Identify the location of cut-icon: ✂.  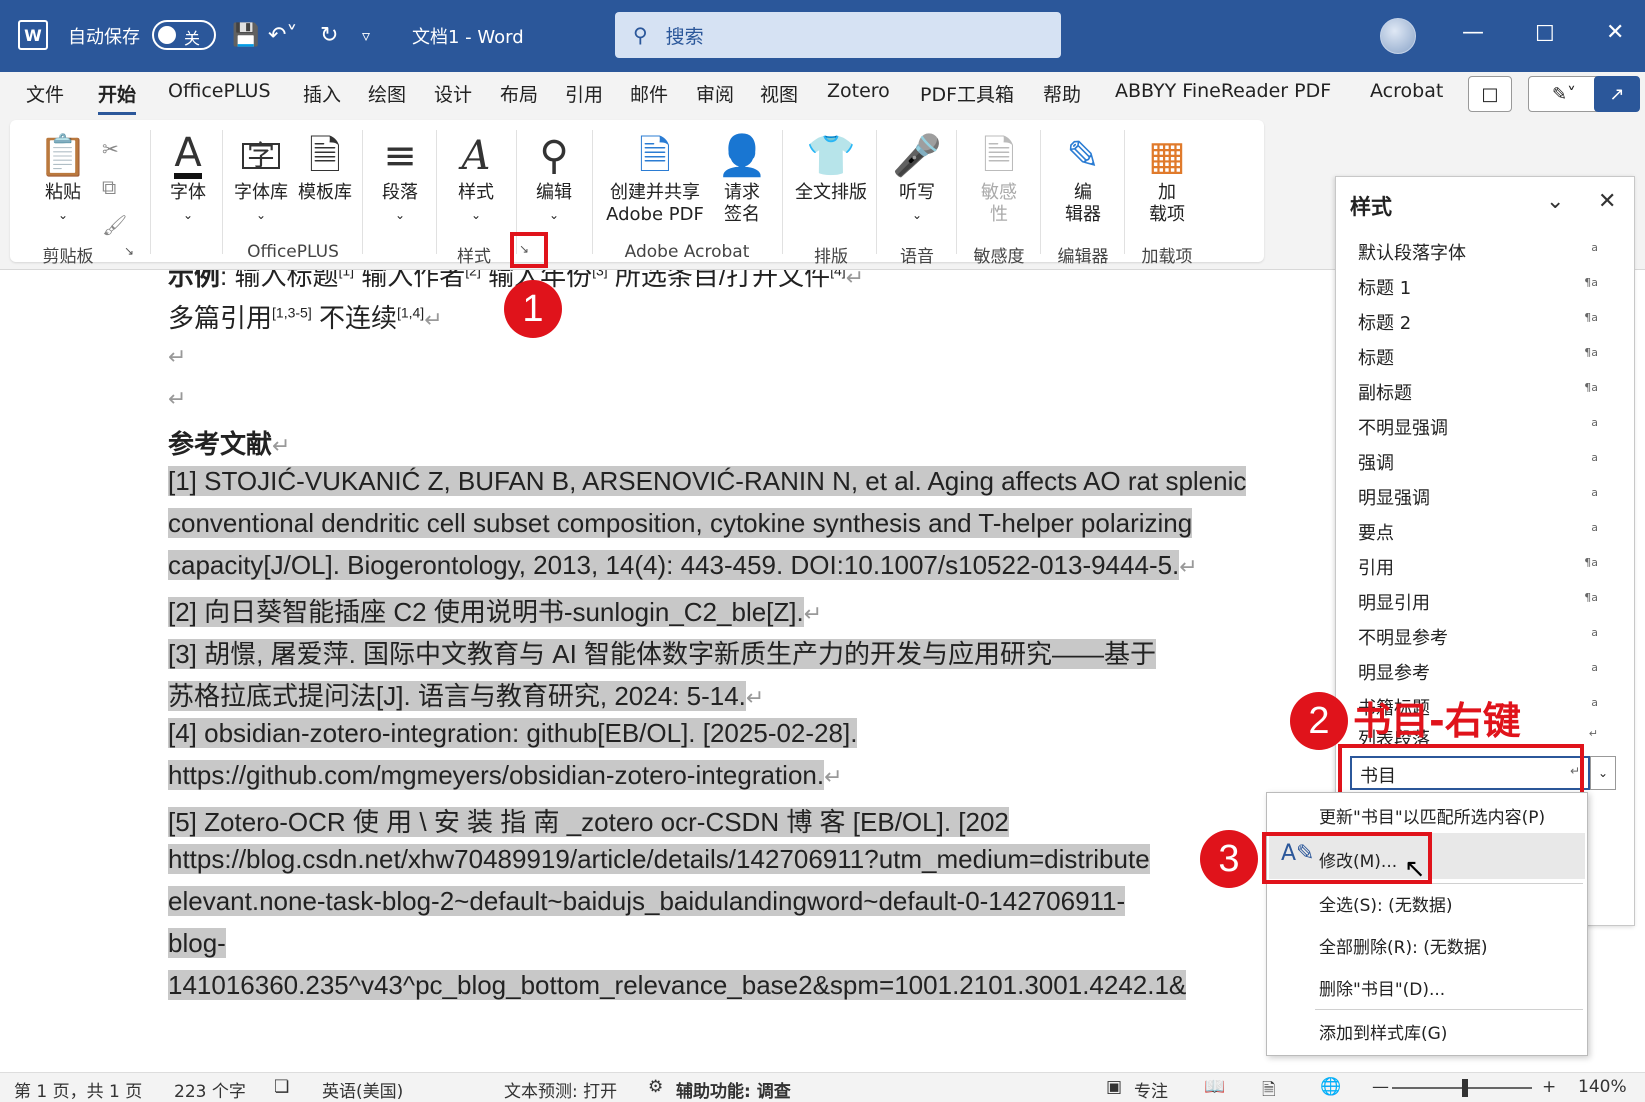
(114, 149).